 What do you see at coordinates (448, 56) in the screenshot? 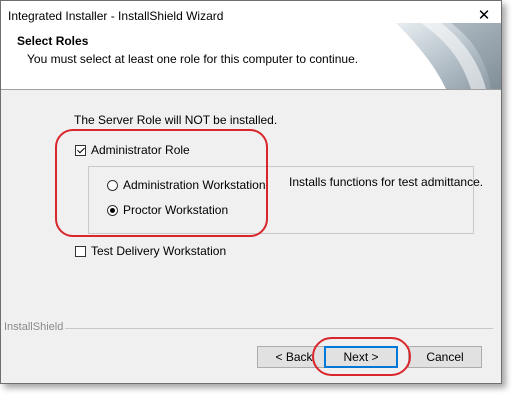
I see `header-graphic-icon` at bounding box center [448, 56].